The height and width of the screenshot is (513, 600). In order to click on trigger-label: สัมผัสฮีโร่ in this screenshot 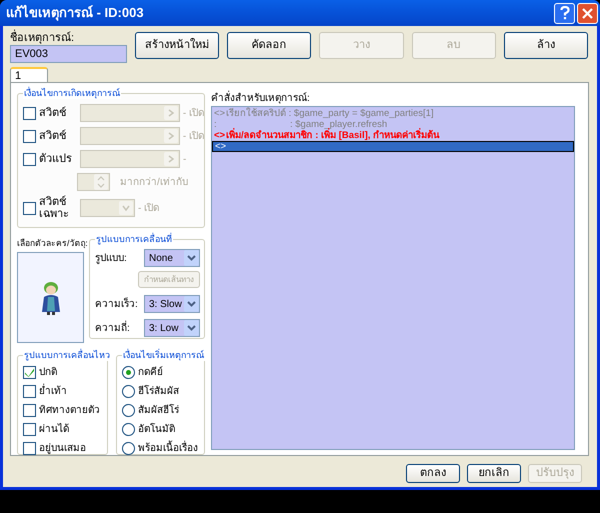, I will do `click(158, 410)`.